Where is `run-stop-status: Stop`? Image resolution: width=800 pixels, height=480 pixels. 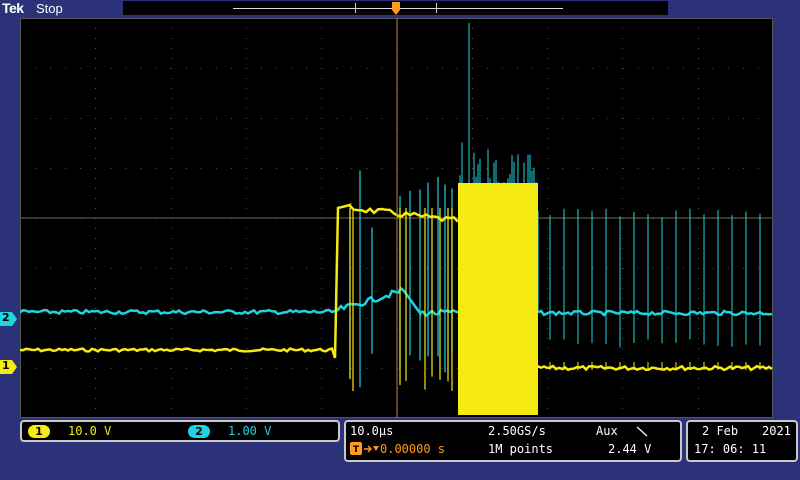
run-stop-status: Stop is located at coordinates (49, 8).